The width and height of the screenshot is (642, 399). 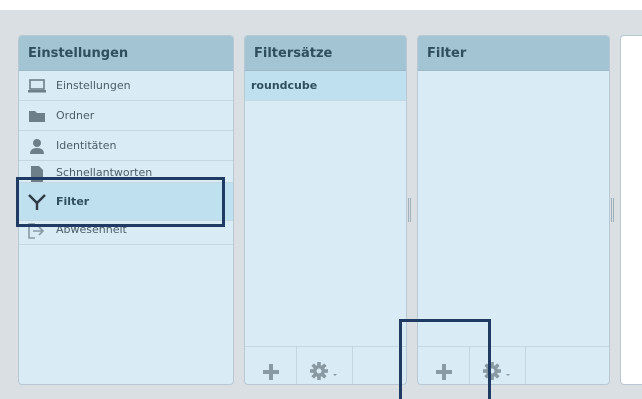 What do you see at coordinates (126, 146) in the screenshot?
I see `settings-item-identitaeten: Identitäten` at bounding box center [126, 146].